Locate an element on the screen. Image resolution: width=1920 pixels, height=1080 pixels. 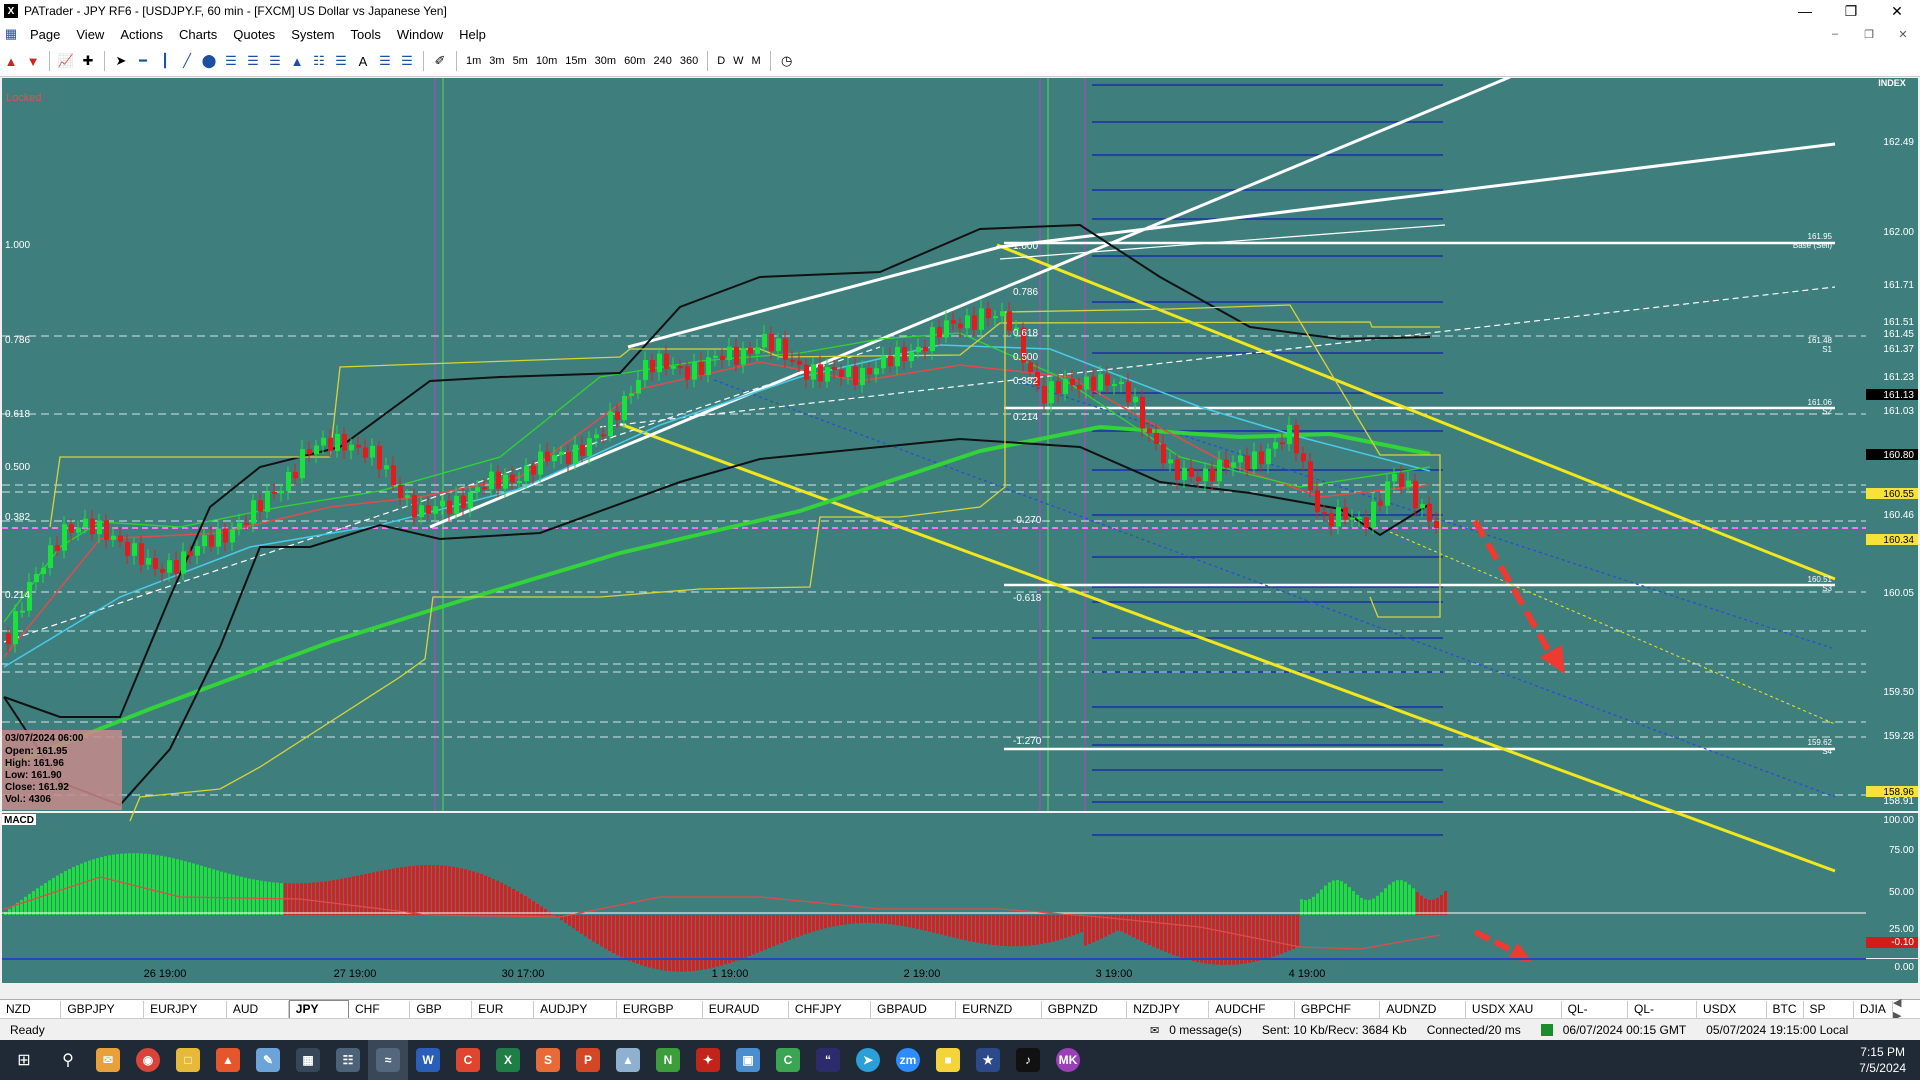
tab-gbpchf: GBPCHF RF6 is located at coordinates (1338, 1016).